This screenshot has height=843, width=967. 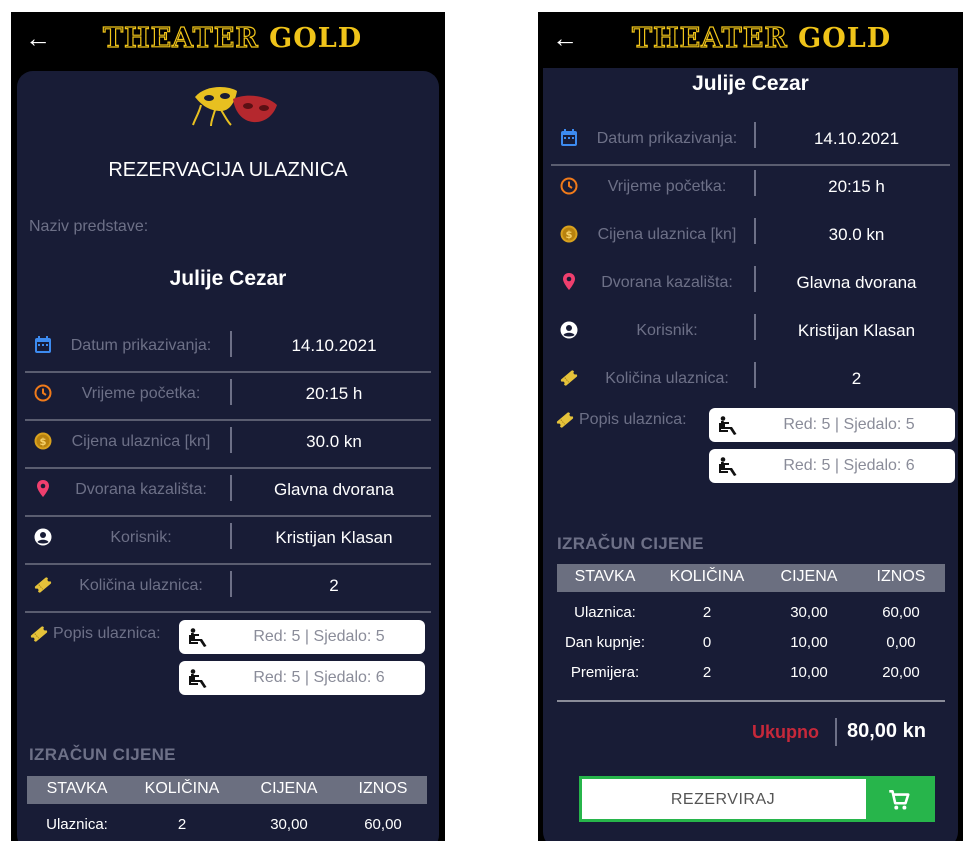 What do you see at coordinates (751, 645) in the screenshot?
I see `table-row: Dan kupnje: 0 10,00 0,00` at bounding box center [751, 645].